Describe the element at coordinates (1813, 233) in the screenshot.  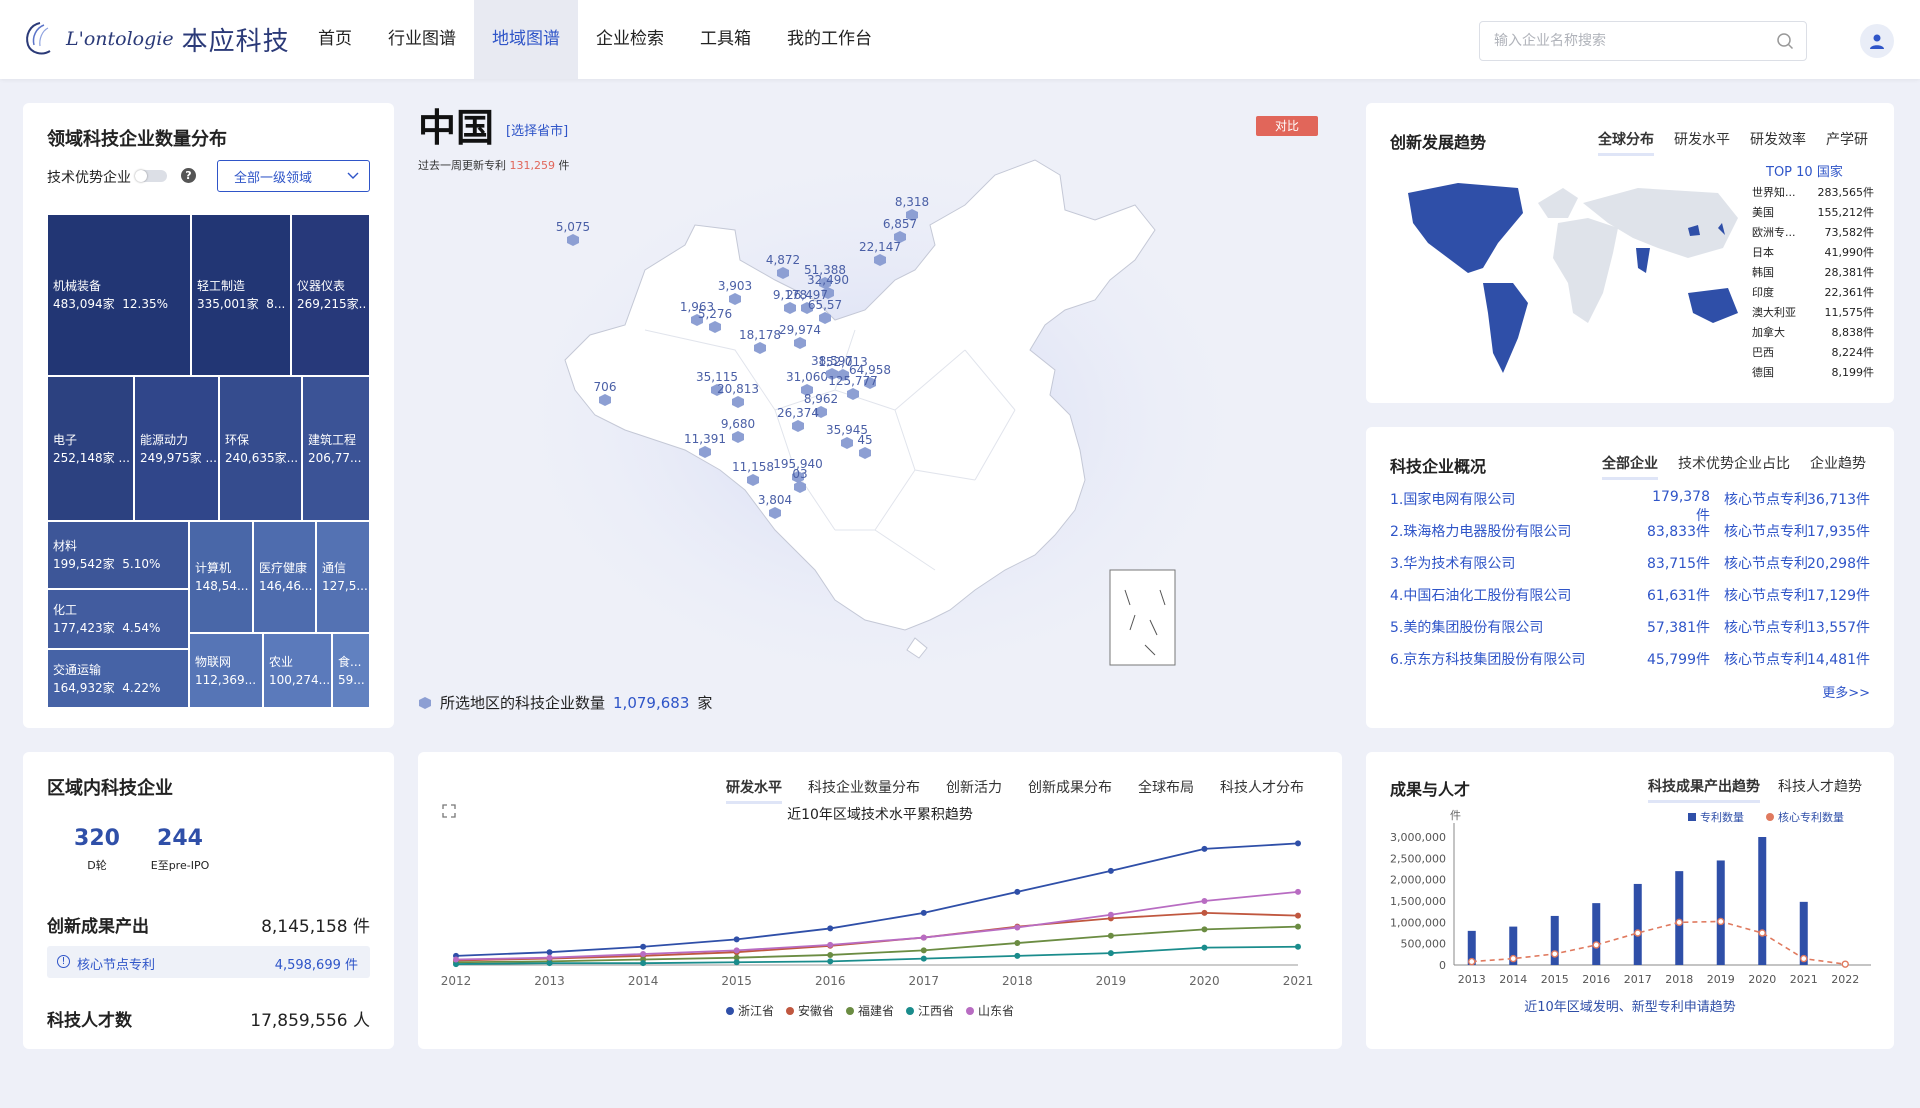
I see `country-row: 欧洲专... 73,582件` at that location.